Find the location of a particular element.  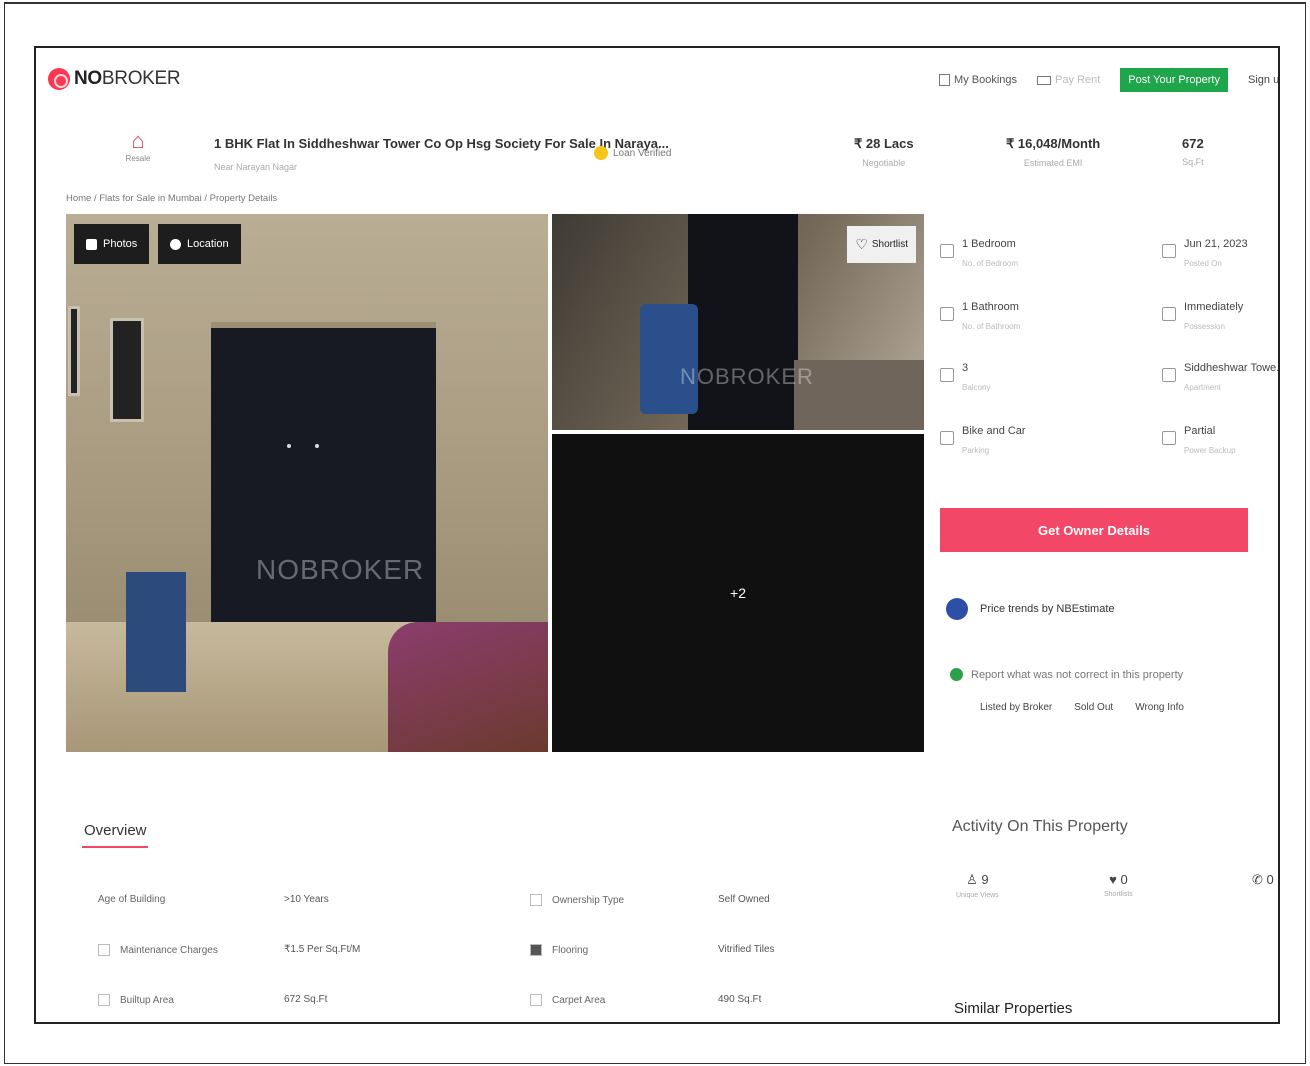

logo-text: NOBROKER is located at coordinates (127, 78).